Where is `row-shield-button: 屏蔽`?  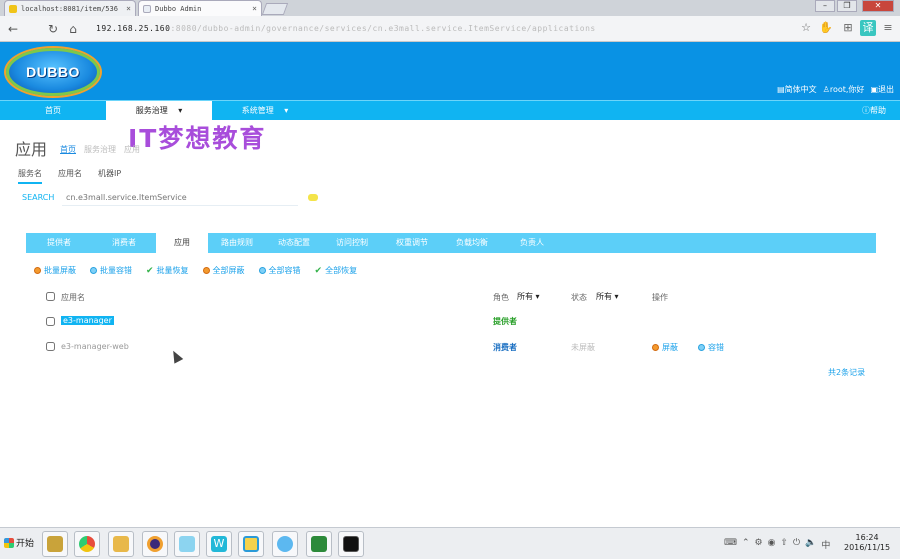 row-shield-button: 屏蔽 is located at coordinates (665, 347).